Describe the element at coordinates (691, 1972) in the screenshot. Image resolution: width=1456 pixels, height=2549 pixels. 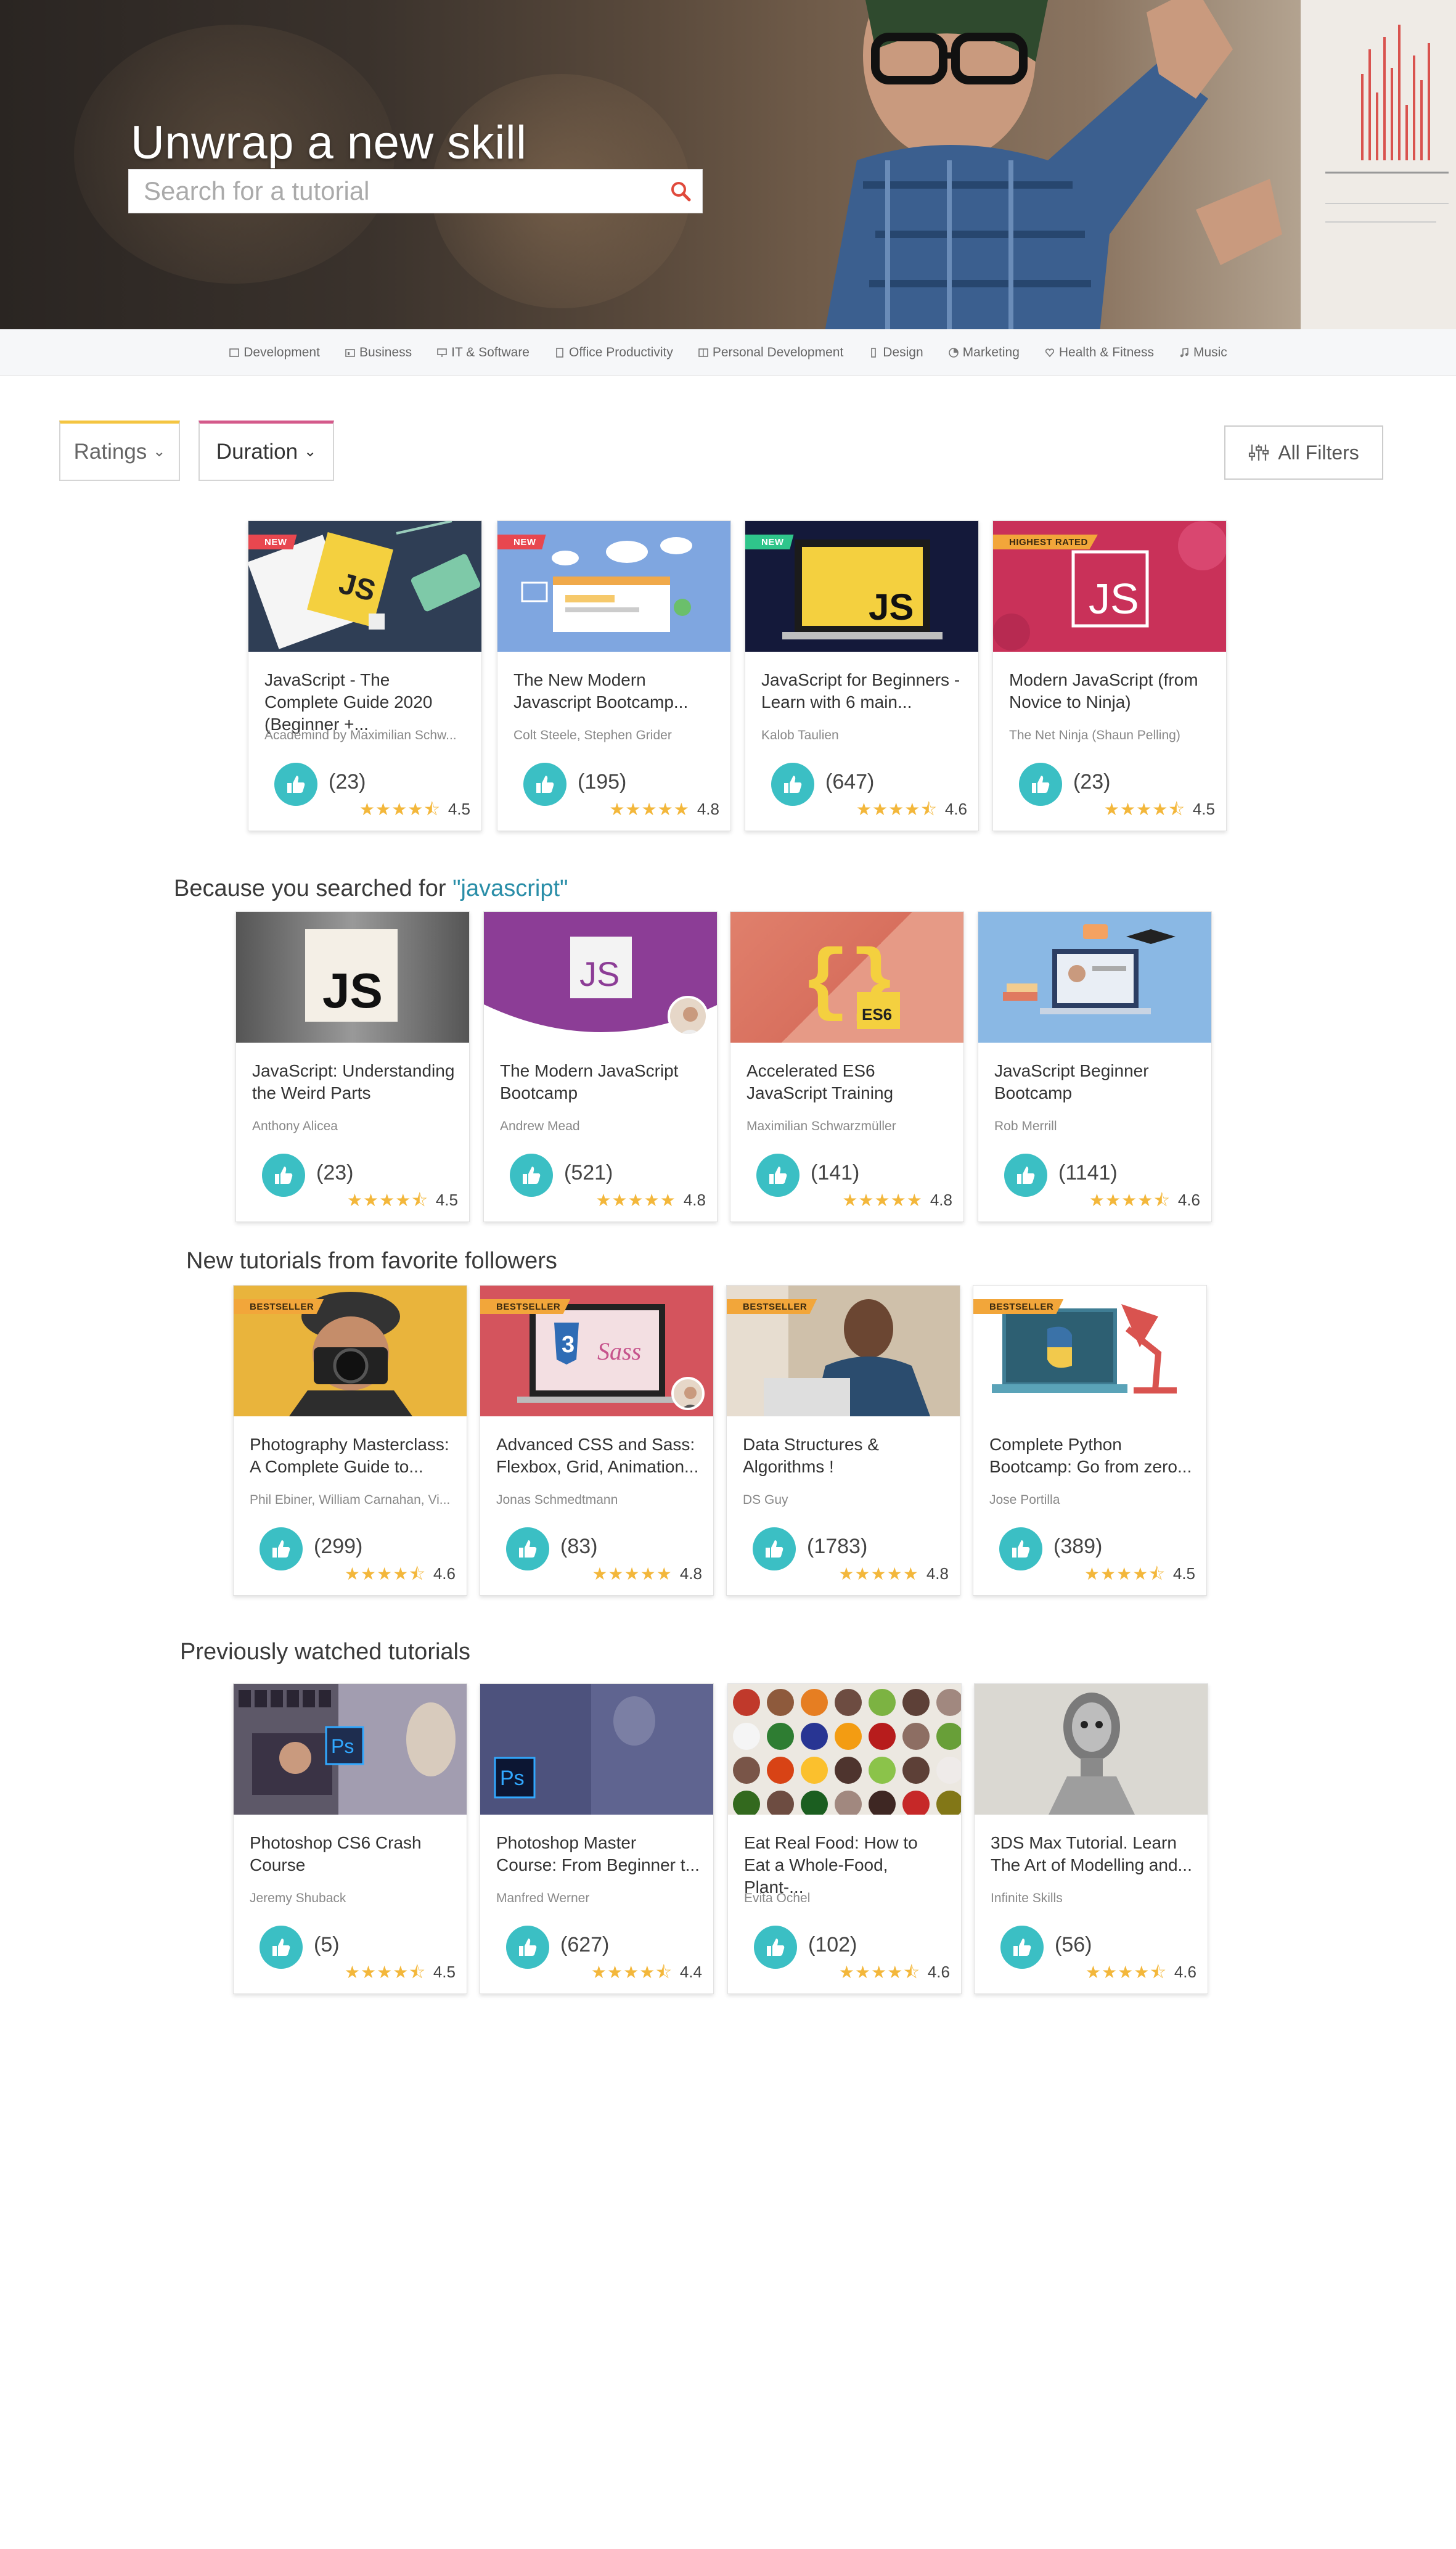
I see `rating-value: 4.4` at that location.